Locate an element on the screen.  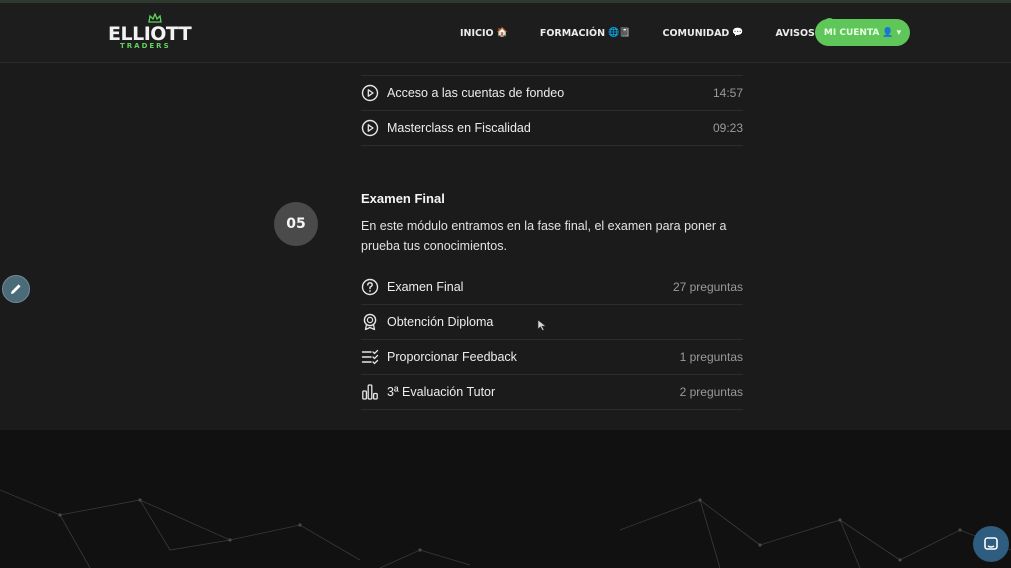
nav-item-formacion: FORMACIÓN 🌐📓 is located at coordinates (585, 33).